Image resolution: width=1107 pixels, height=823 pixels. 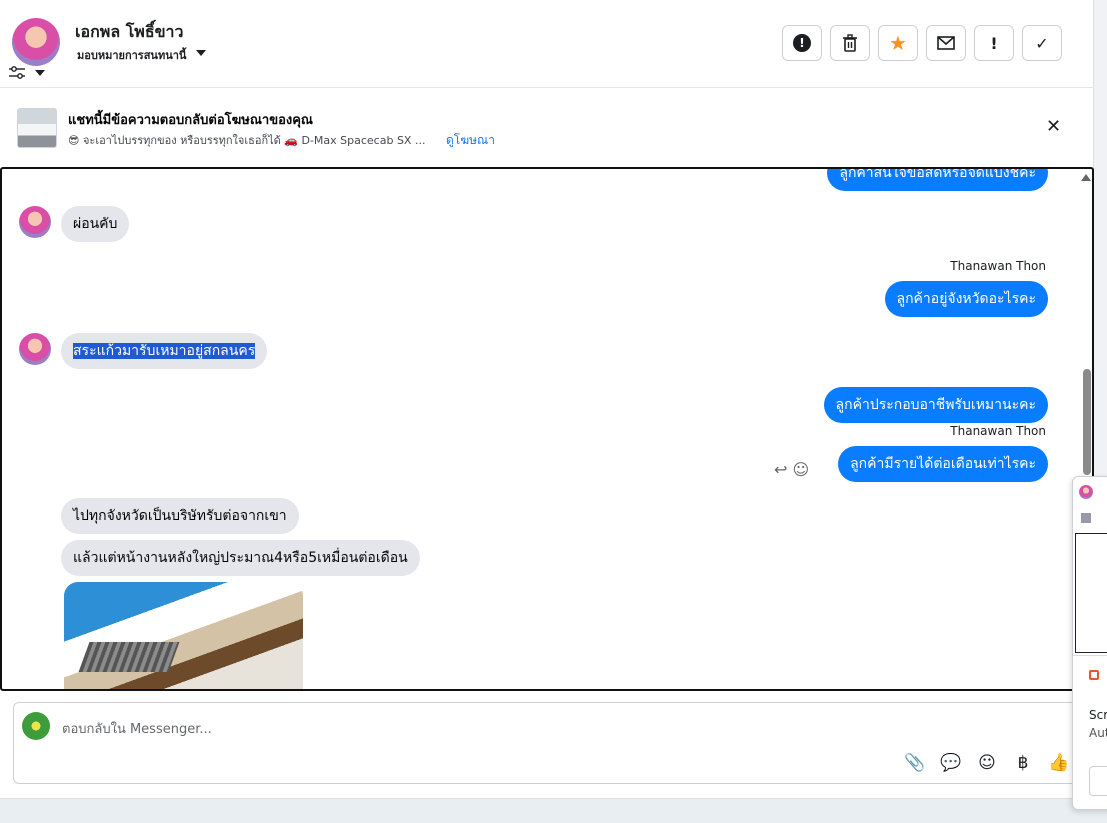 What do you see at coordinates (17, 73) in the screenshot?
I see `filter-sliders-icon` at bounding box center [17, 73].